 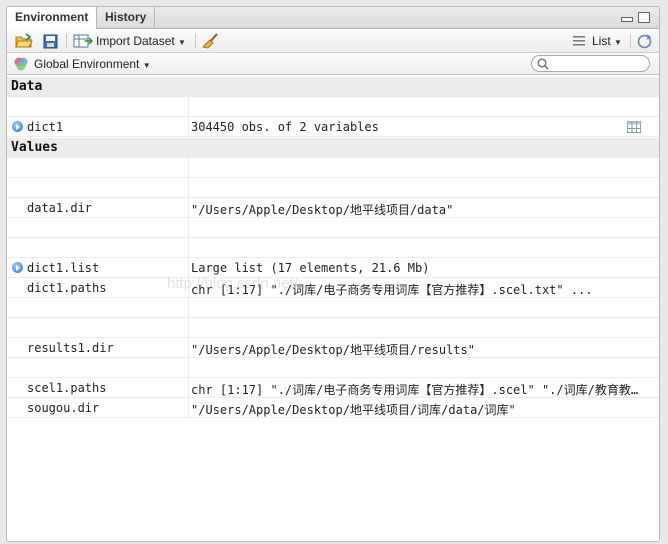 I want to click on view-mode-dropdown: List ▼, so click(x=607, y=41).